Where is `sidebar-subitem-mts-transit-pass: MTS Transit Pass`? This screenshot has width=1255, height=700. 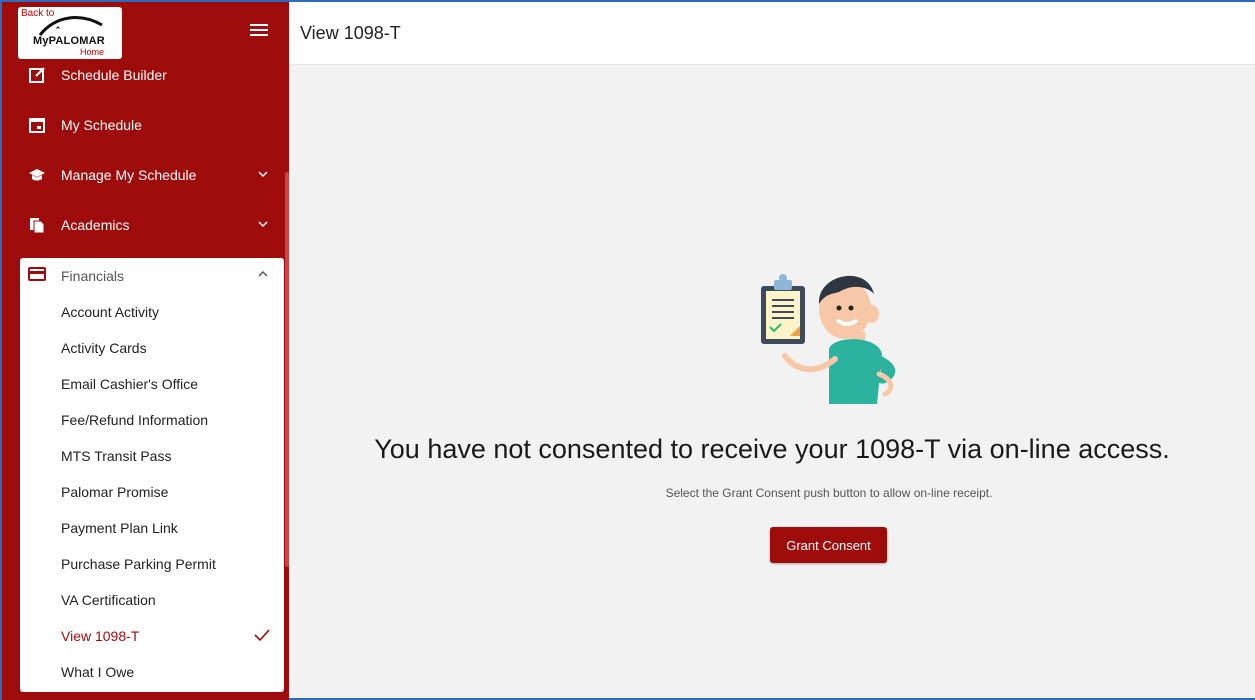 sidebar-subitem-mts-transit-pass: MTS Transit Pass is located at coordinates (152, 456).